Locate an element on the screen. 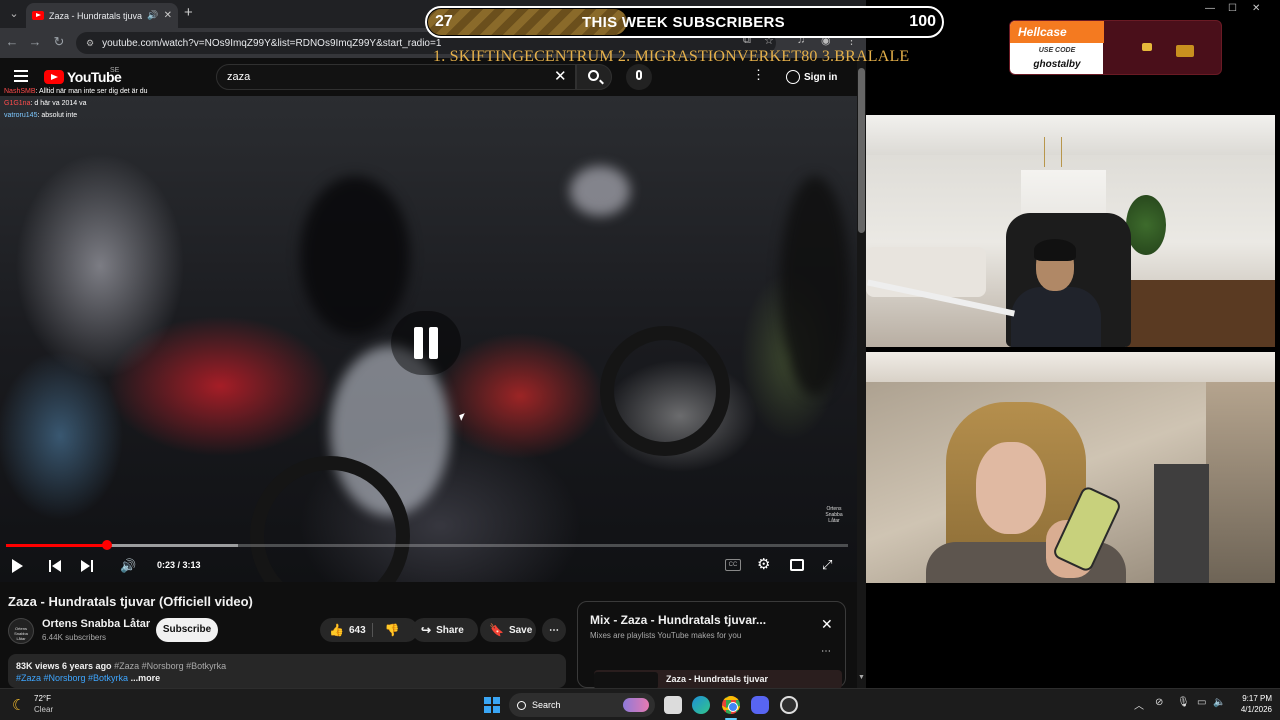  tab-close-icon: ✕ is located at coordinates (168, 15).